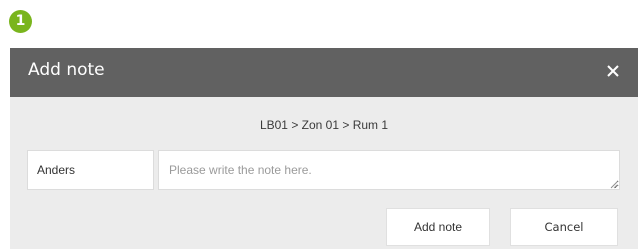 This screenshot has height=249, width=638. I want to click on step-number-badge: 1, so click(20, 21).